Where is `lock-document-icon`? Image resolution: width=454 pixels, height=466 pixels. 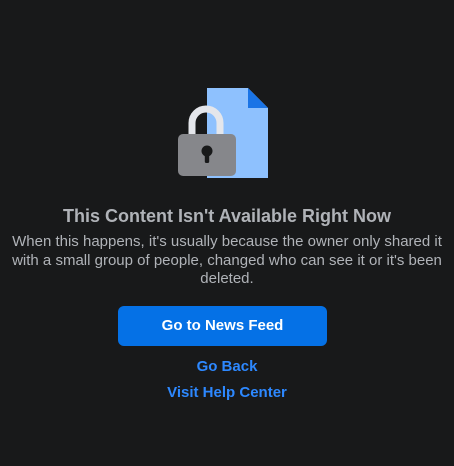 lock-document-icon is located at coordinates (223, 133).